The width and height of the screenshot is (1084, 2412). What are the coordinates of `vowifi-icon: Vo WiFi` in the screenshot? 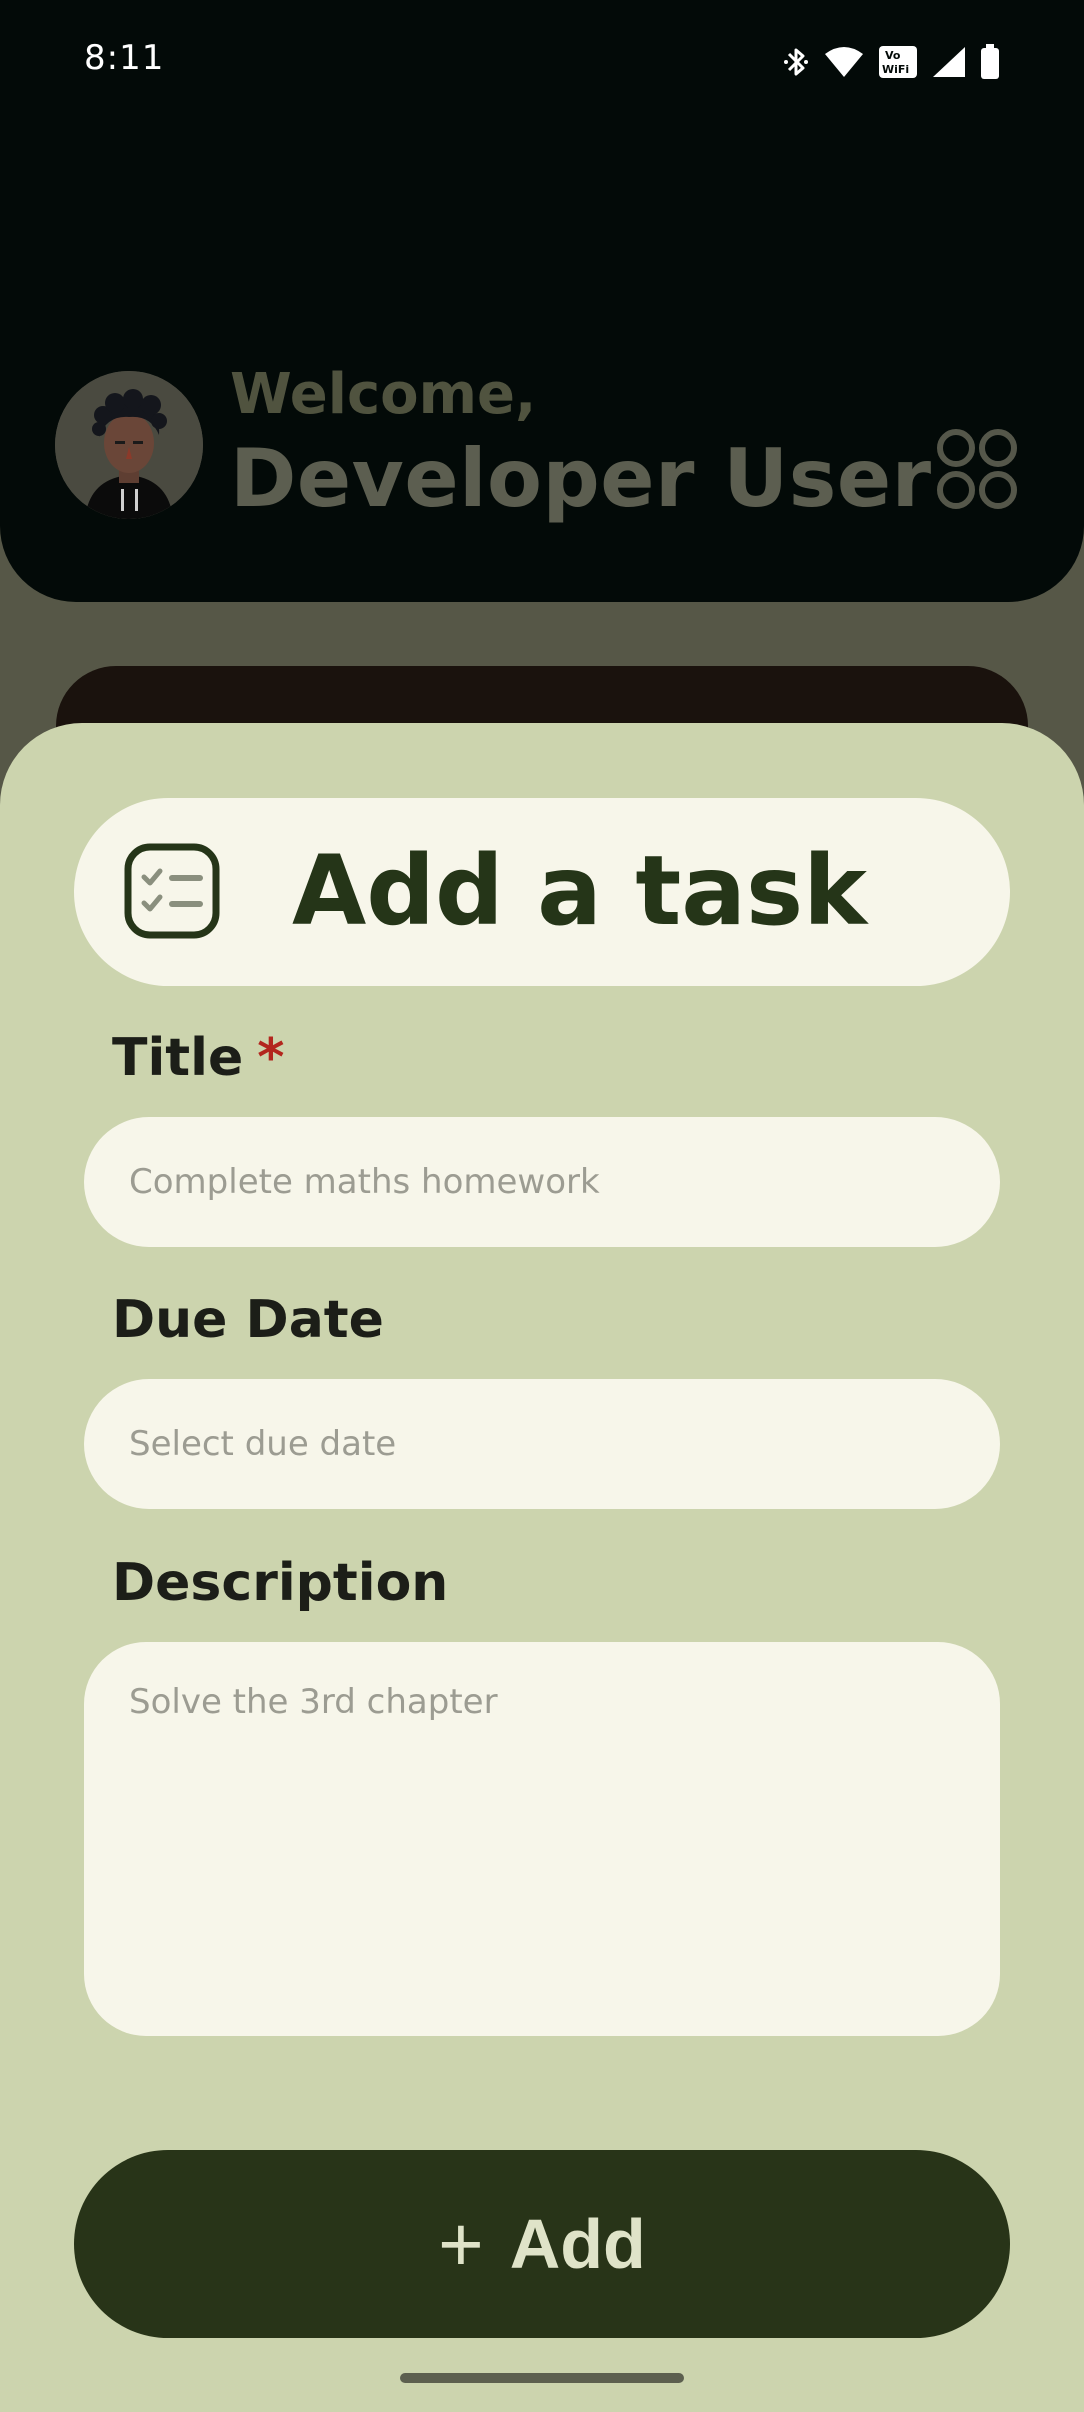 It's located at (898, 62).